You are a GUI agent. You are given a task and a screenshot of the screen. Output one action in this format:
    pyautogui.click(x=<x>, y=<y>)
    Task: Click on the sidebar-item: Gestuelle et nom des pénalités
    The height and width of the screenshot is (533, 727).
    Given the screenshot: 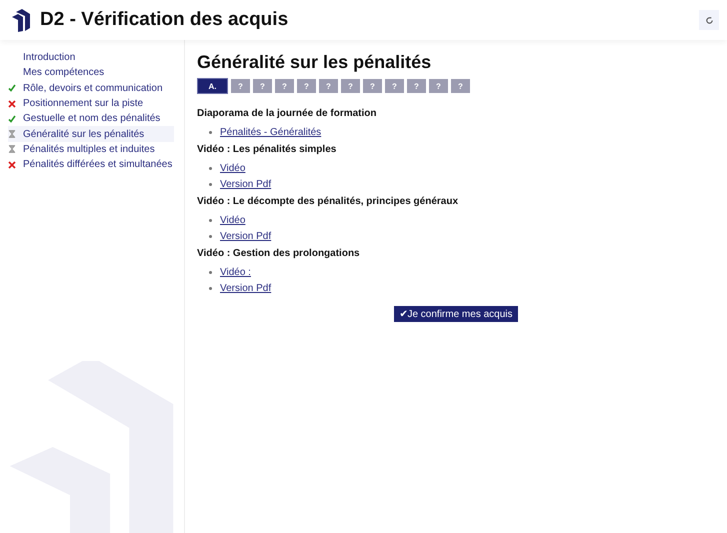 What is the action you would take?
    pyautogui.click(x=91, y=118)
    